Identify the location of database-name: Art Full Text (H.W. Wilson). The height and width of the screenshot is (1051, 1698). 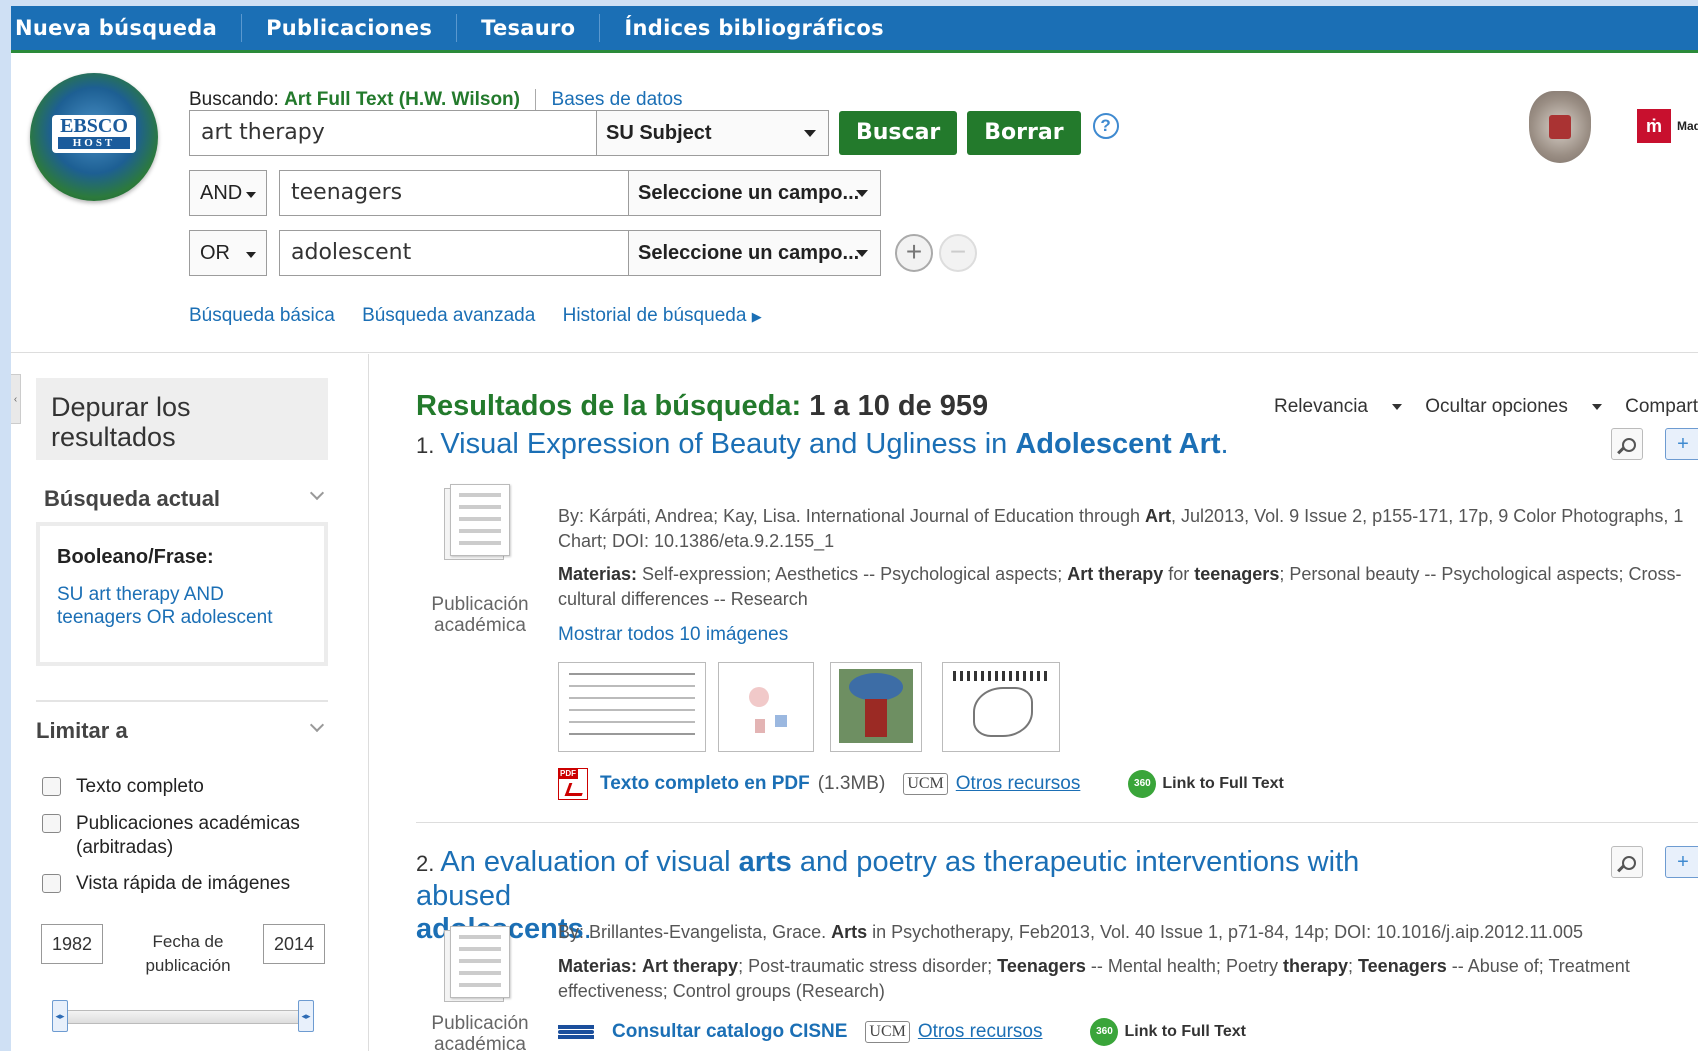
(402, 100).